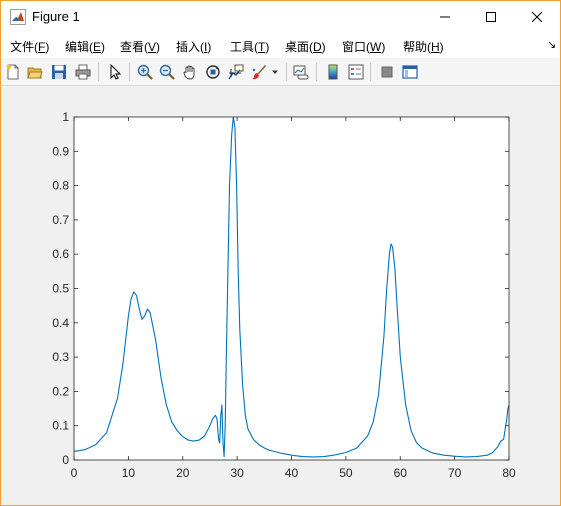 The height and width of the screenshot is (506, 561). I want to click on minimize-icon, so click(445, 16).